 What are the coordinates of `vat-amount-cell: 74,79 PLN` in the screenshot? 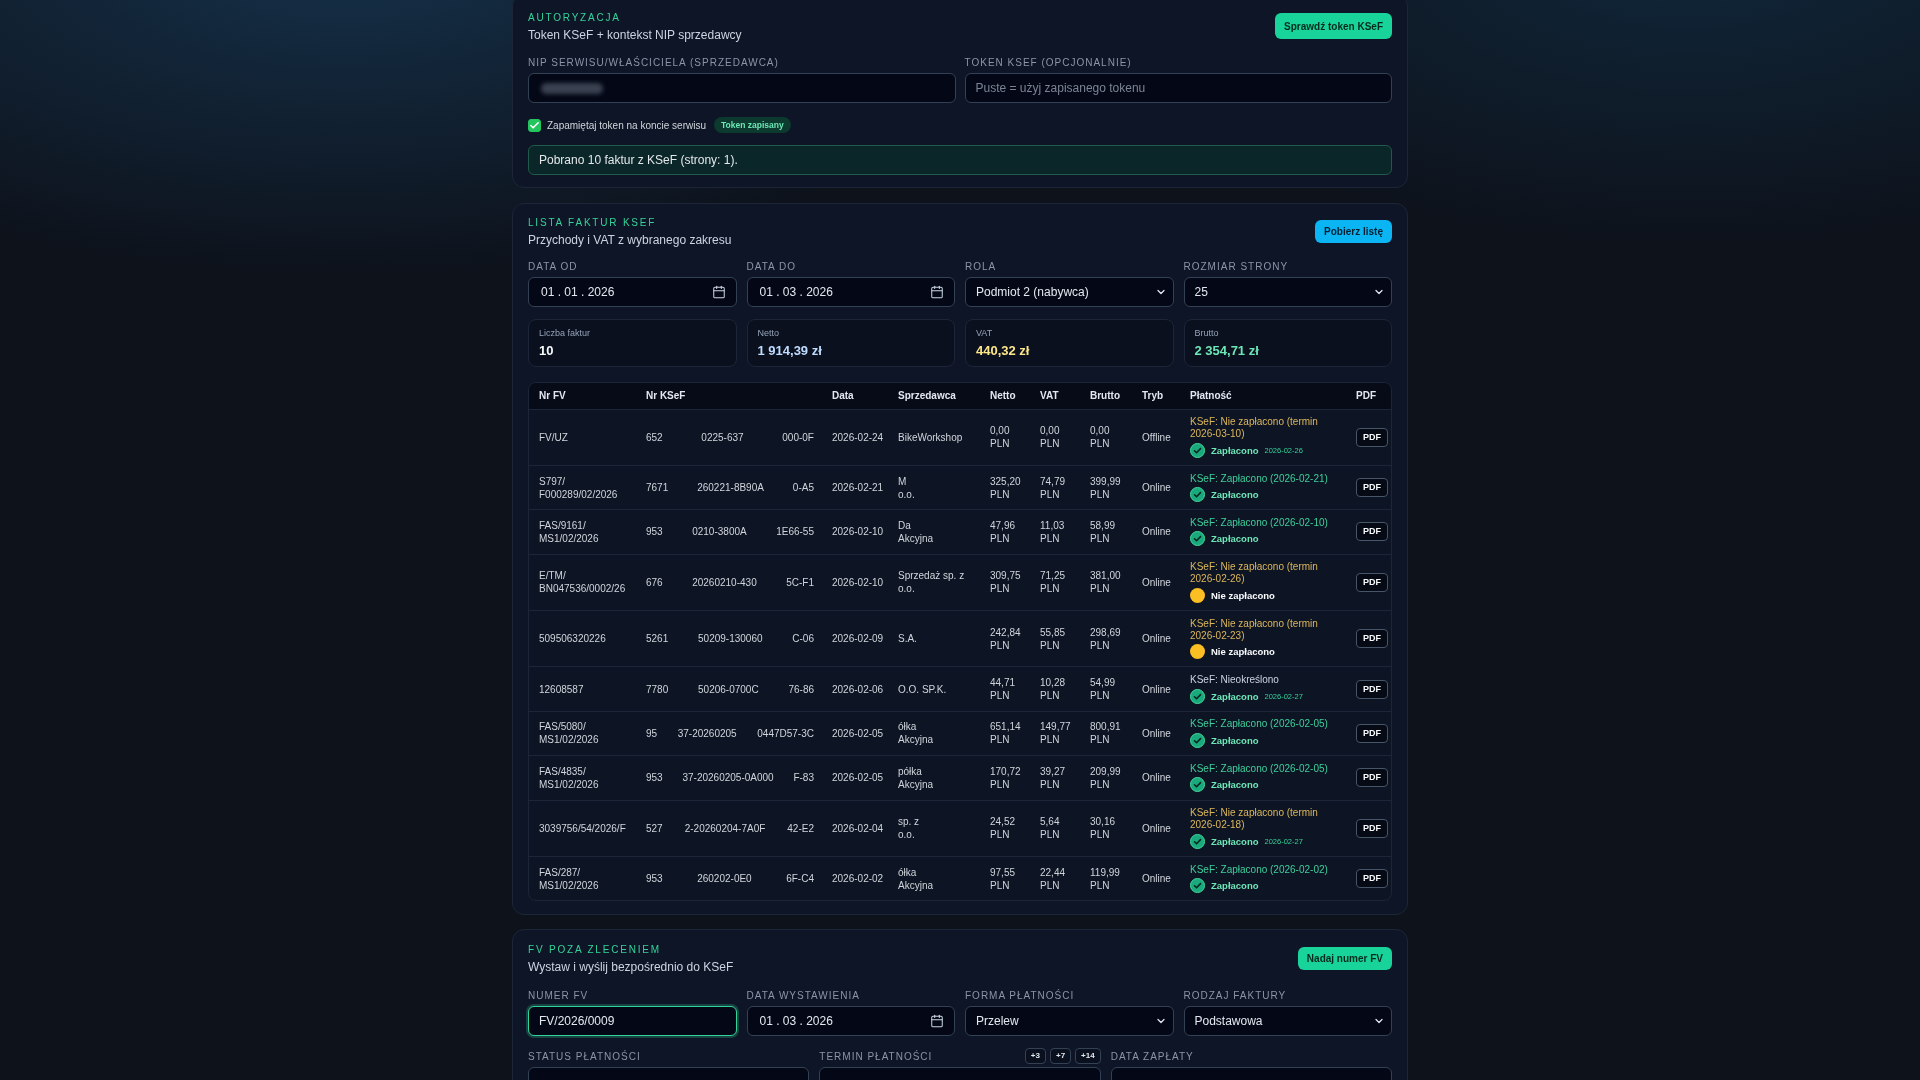 It's located at (1055, 487).